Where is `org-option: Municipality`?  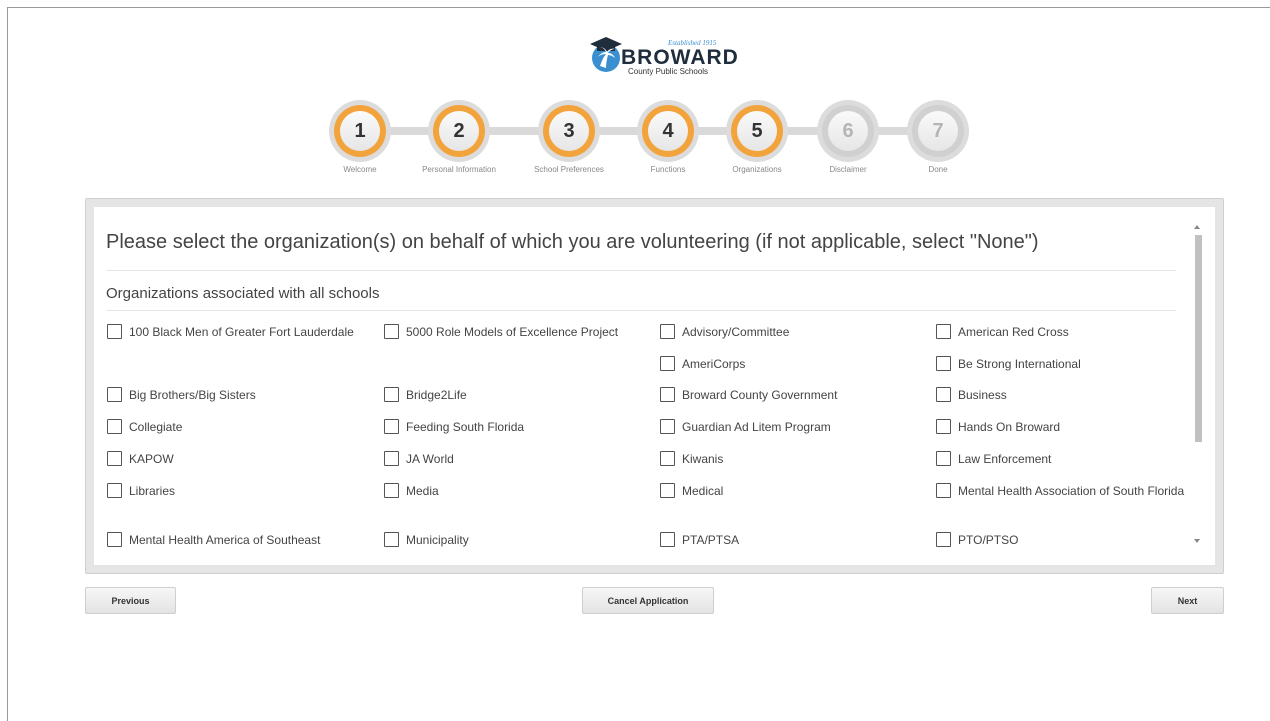
org-option: Municipality is located at coordinates (510, 540).